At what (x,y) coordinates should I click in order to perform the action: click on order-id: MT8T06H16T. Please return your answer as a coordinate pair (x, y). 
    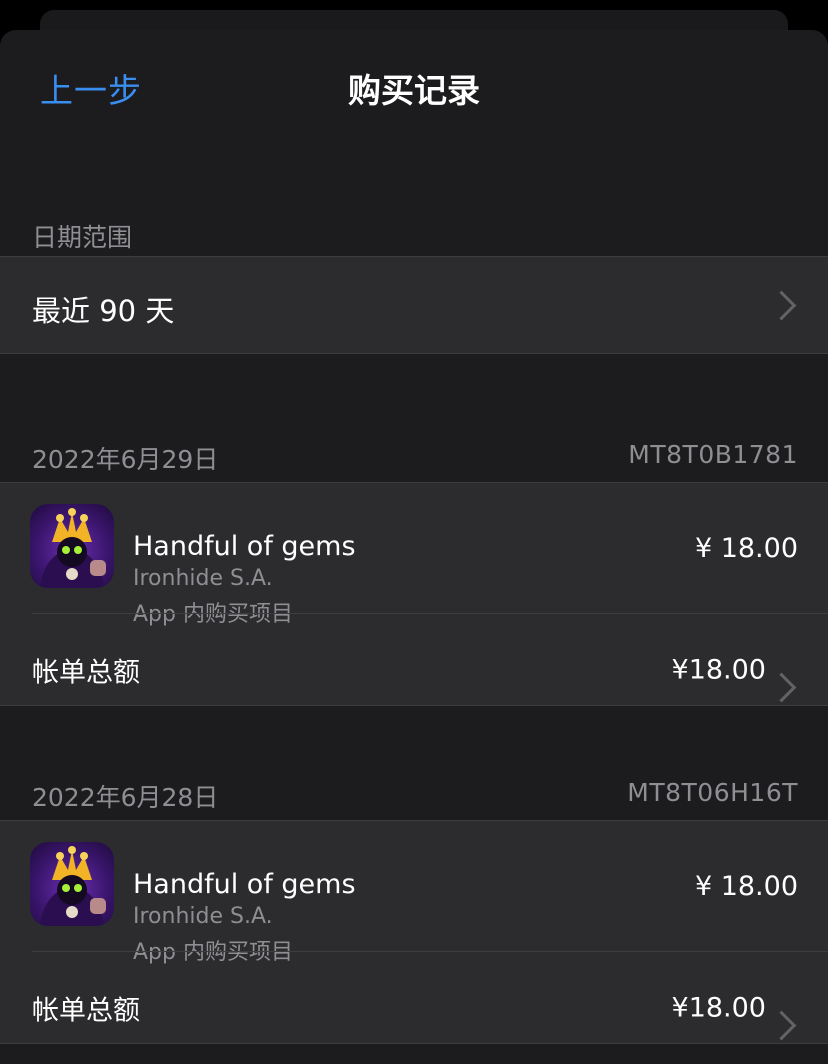
    Looking at the image, I should click on (712, 792).